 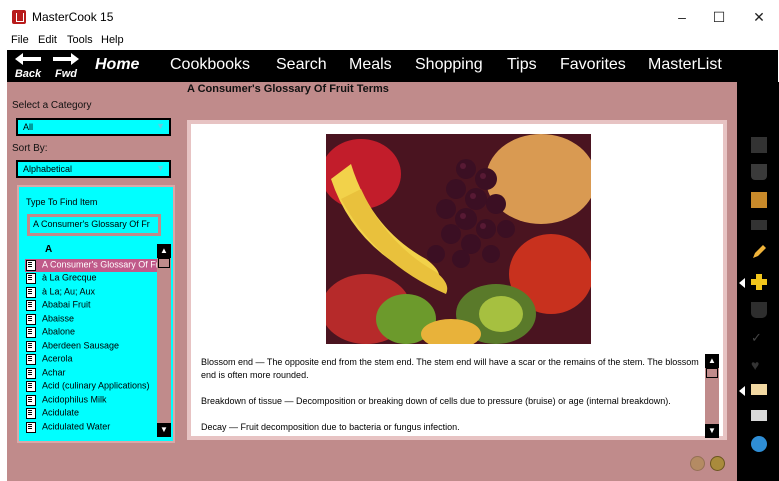 I want to click on nav-search: Search, so click(x=301, y=65).